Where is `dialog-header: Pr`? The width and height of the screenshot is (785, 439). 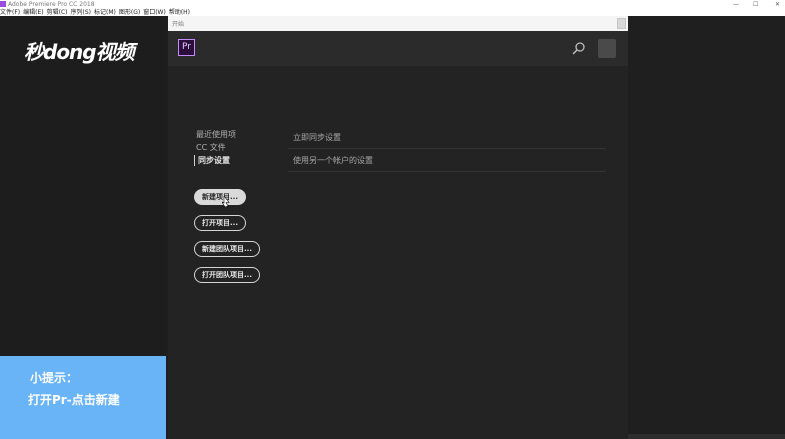
dialog-header: Pr is located at coordinates (398, 48).